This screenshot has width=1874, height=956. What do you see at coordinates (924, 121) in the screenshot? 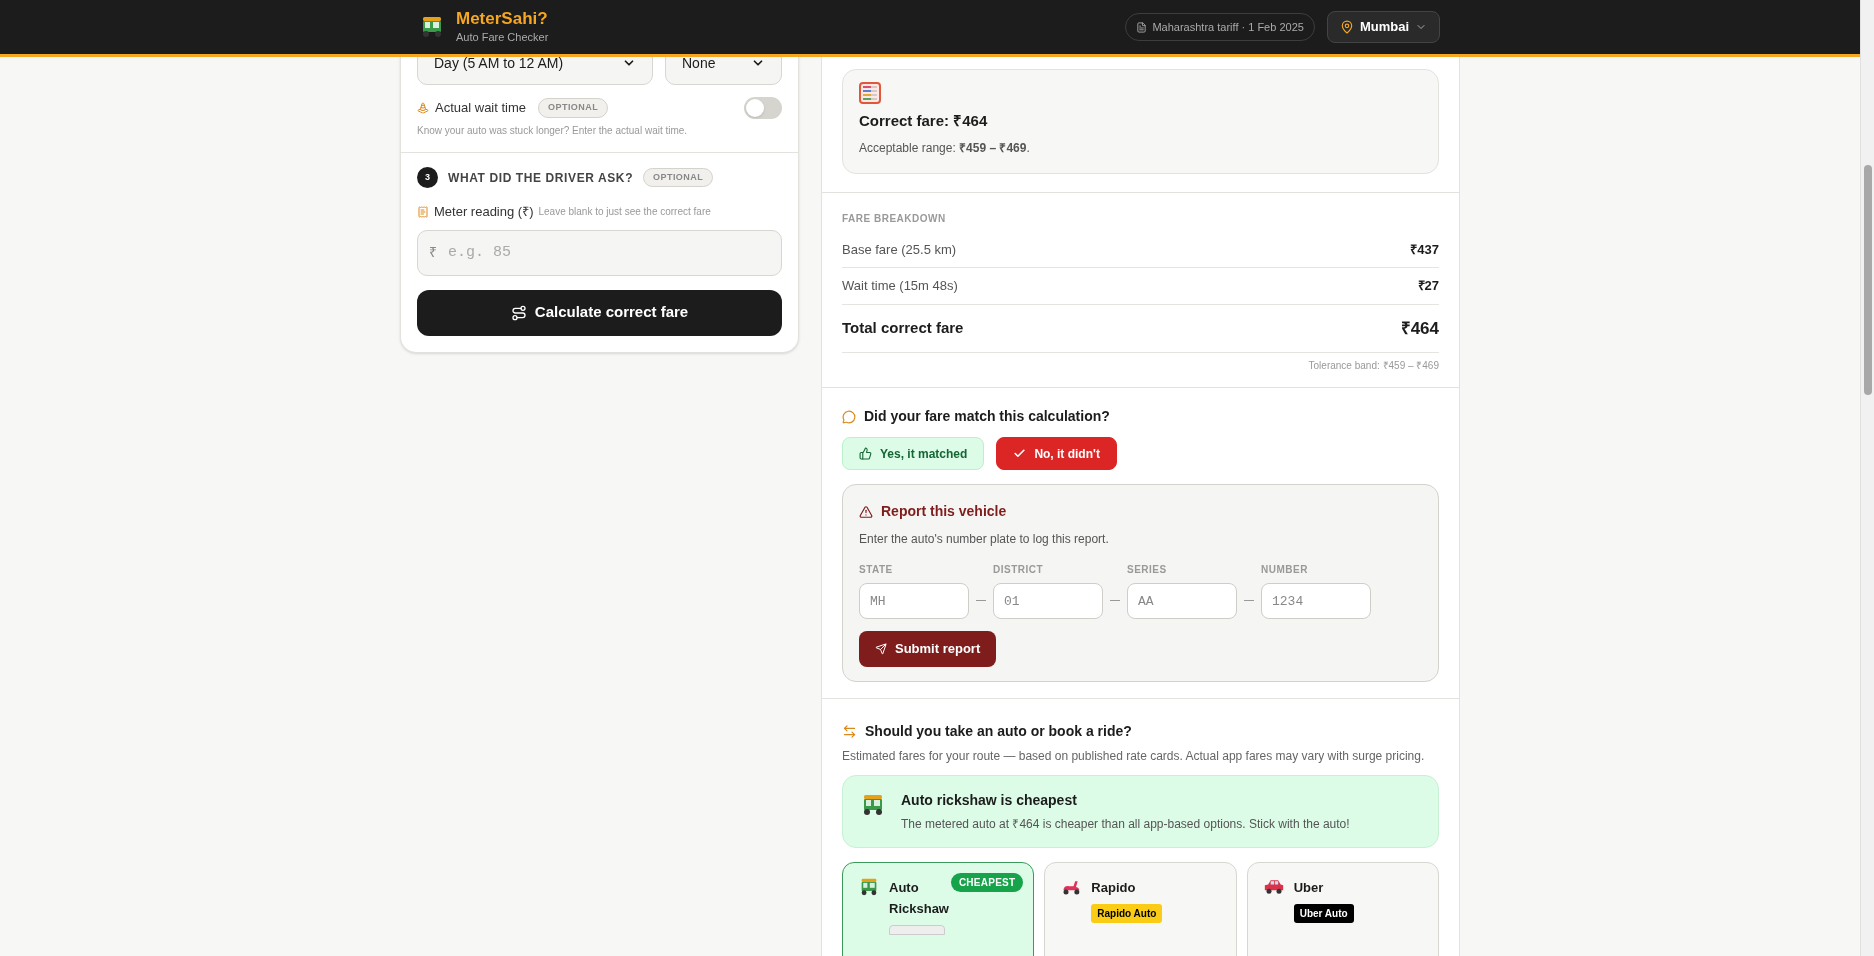
I see `correct-fare-title: Correct fare: ₹464` at bounding box center [924, 121].